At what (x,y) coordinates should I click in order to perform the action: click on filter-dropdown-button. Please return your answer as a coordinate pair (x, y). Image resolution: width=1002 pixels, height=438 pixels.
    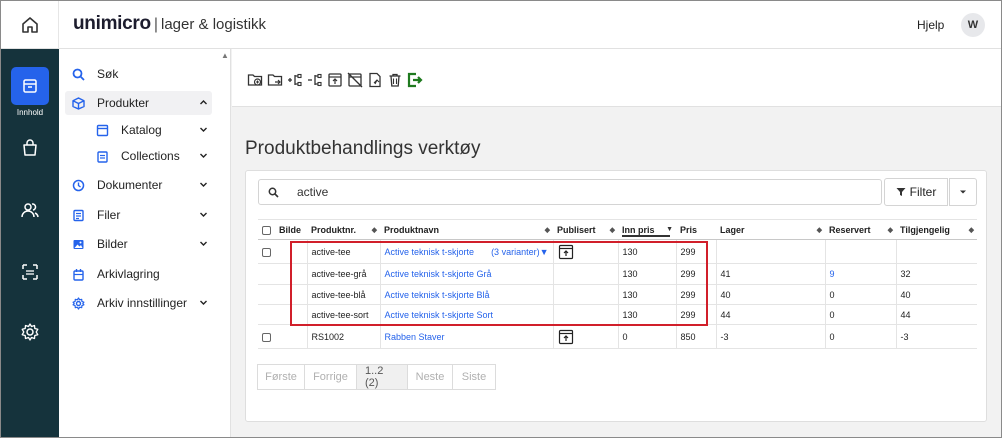
    Looking at the image, I should click on (963, 192).